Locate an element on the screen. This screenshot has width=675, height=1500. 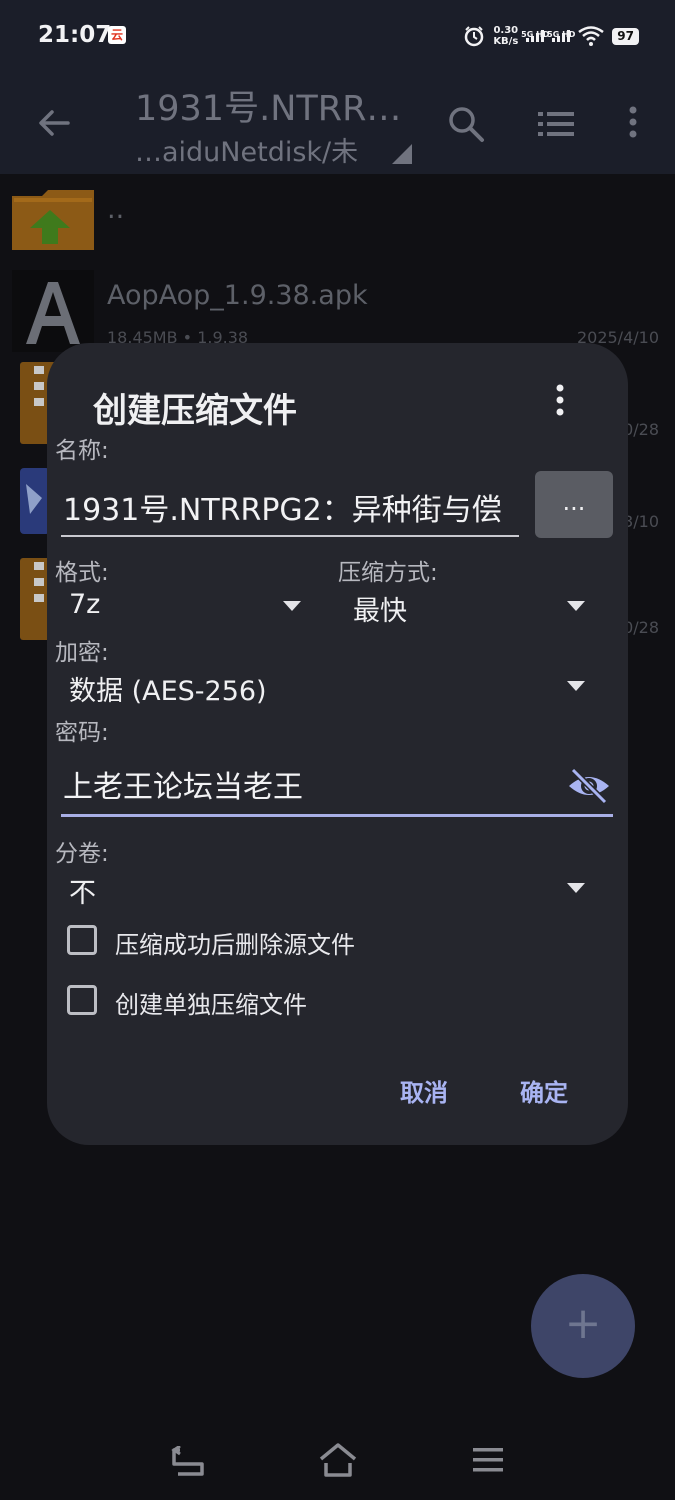
status-bar: 21:07 云 0.30 KB/s 5G HD 5G HD 97 is located at coordinates (337, 36).